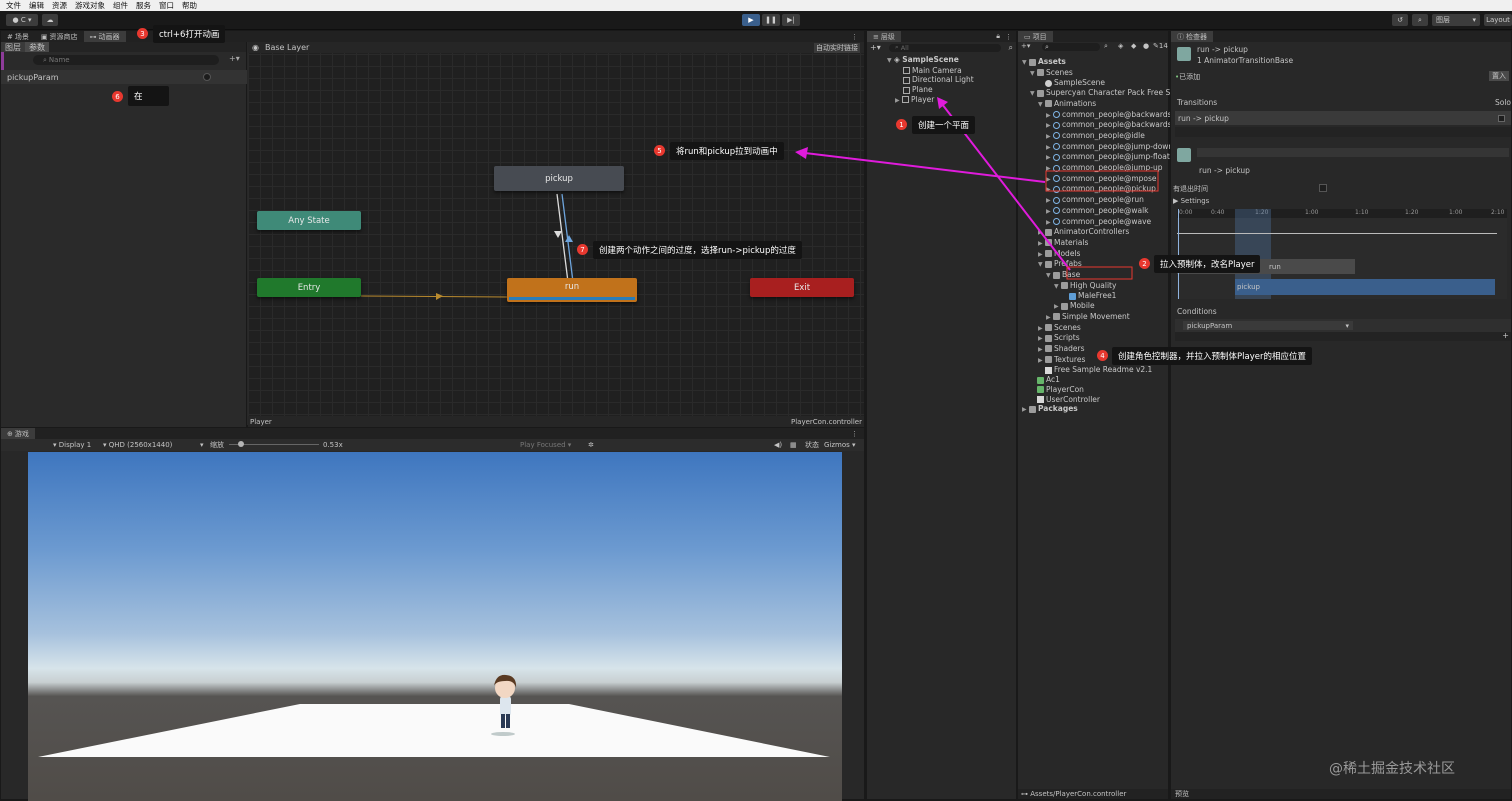  What do you see at coordinates (1100, 93) in the screenshot?
I see `project-tree-item: ▼ Supercyan Character Pack Free Sar` at bounding box center [1100, 93].